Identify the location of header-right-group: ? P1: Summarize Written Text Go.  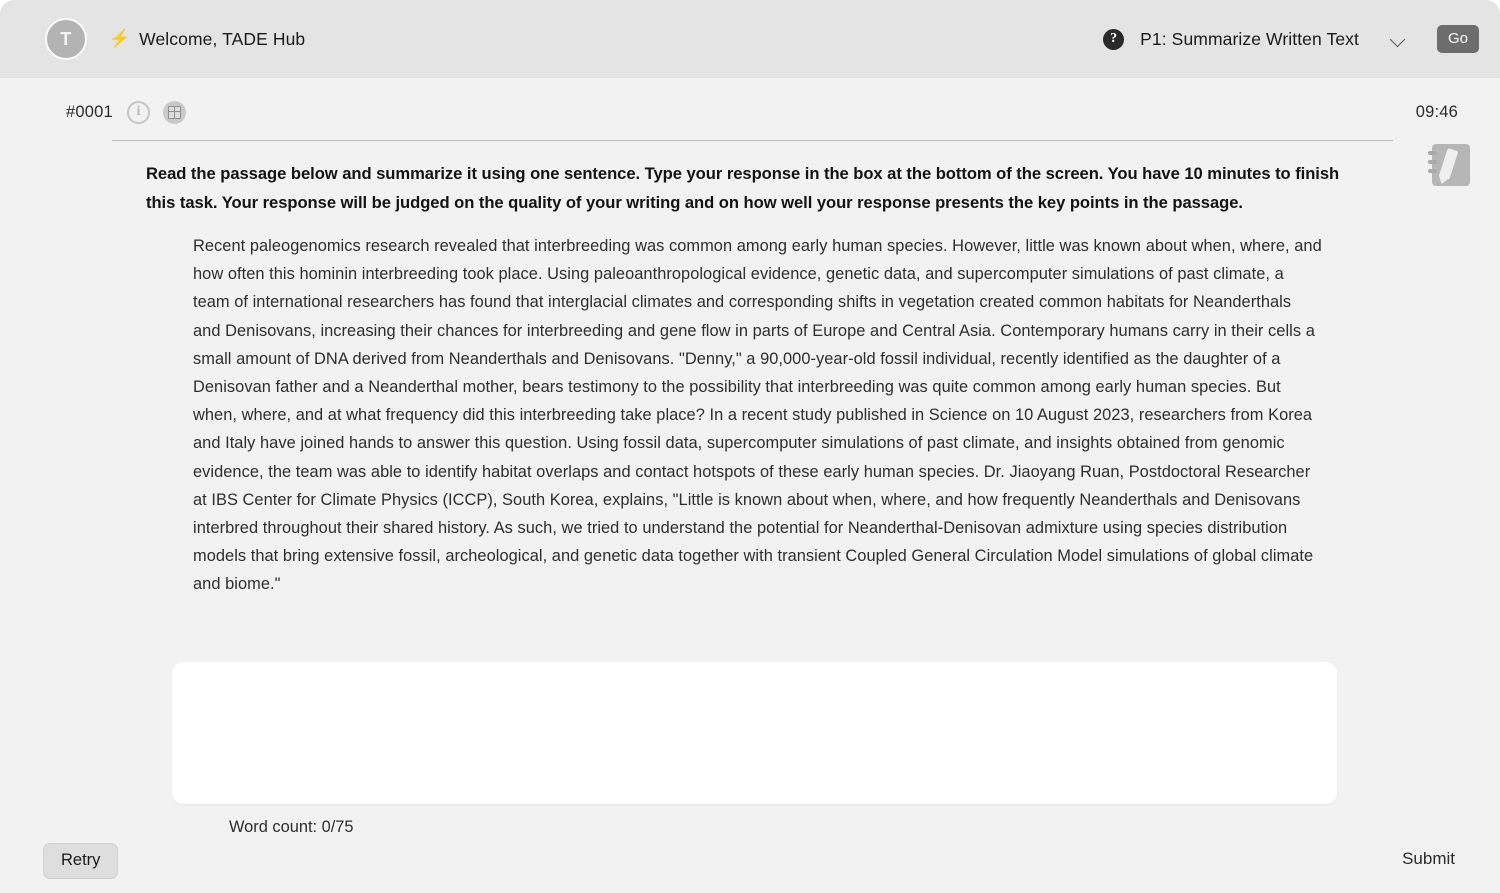
(1291, 39).